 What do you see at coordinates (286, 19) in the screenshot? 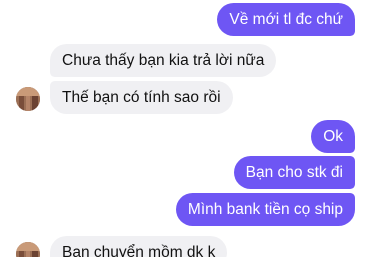
I see `outgoing-message-bubble: Về mới tl đc chứ` at bounding box center [286, 19].